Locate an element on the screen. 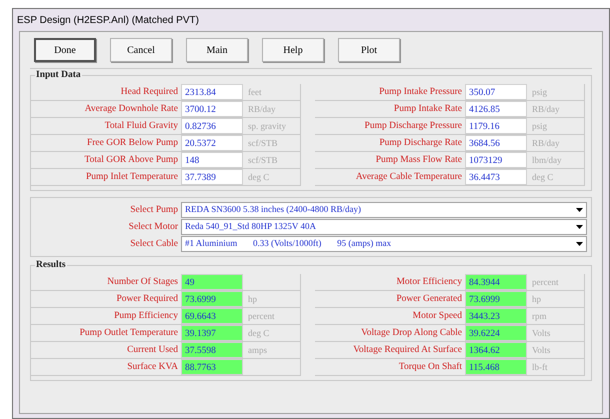 Image resolution: width=610 pixels, height=419 pixels. result-value: 88.7763 is located at coordinates (212, 367).